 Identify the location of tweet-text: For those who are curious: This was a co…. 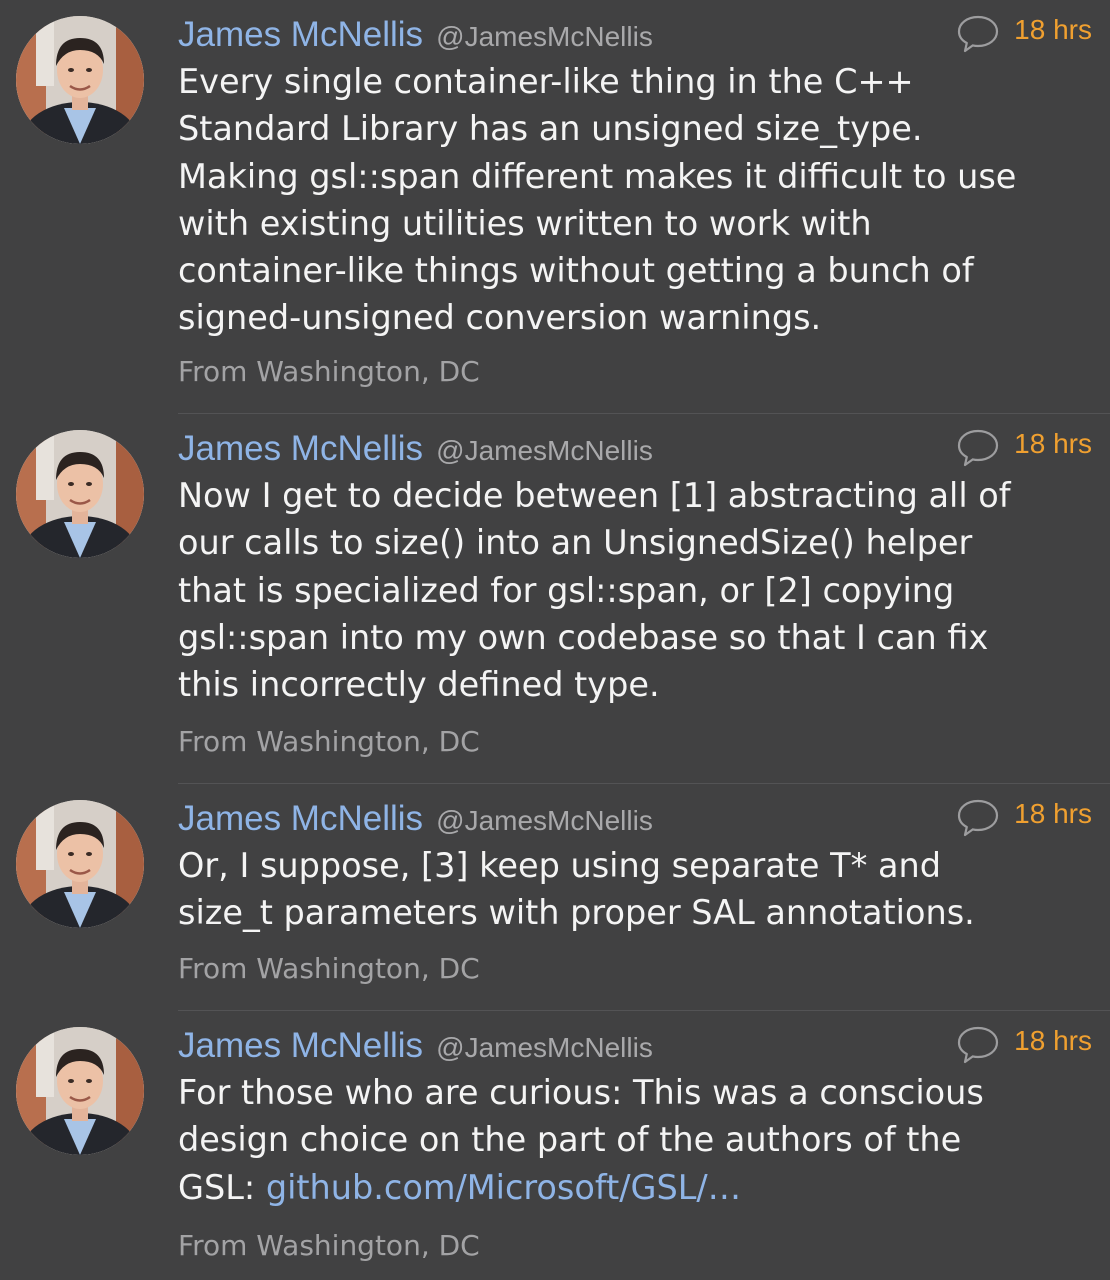
(635, 1140).